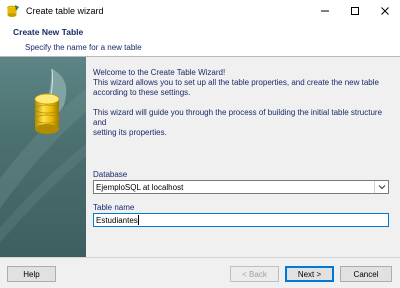 The height and width of the screenshot is (288, 400). I want to click on maximize-icon, so click(355, 11).